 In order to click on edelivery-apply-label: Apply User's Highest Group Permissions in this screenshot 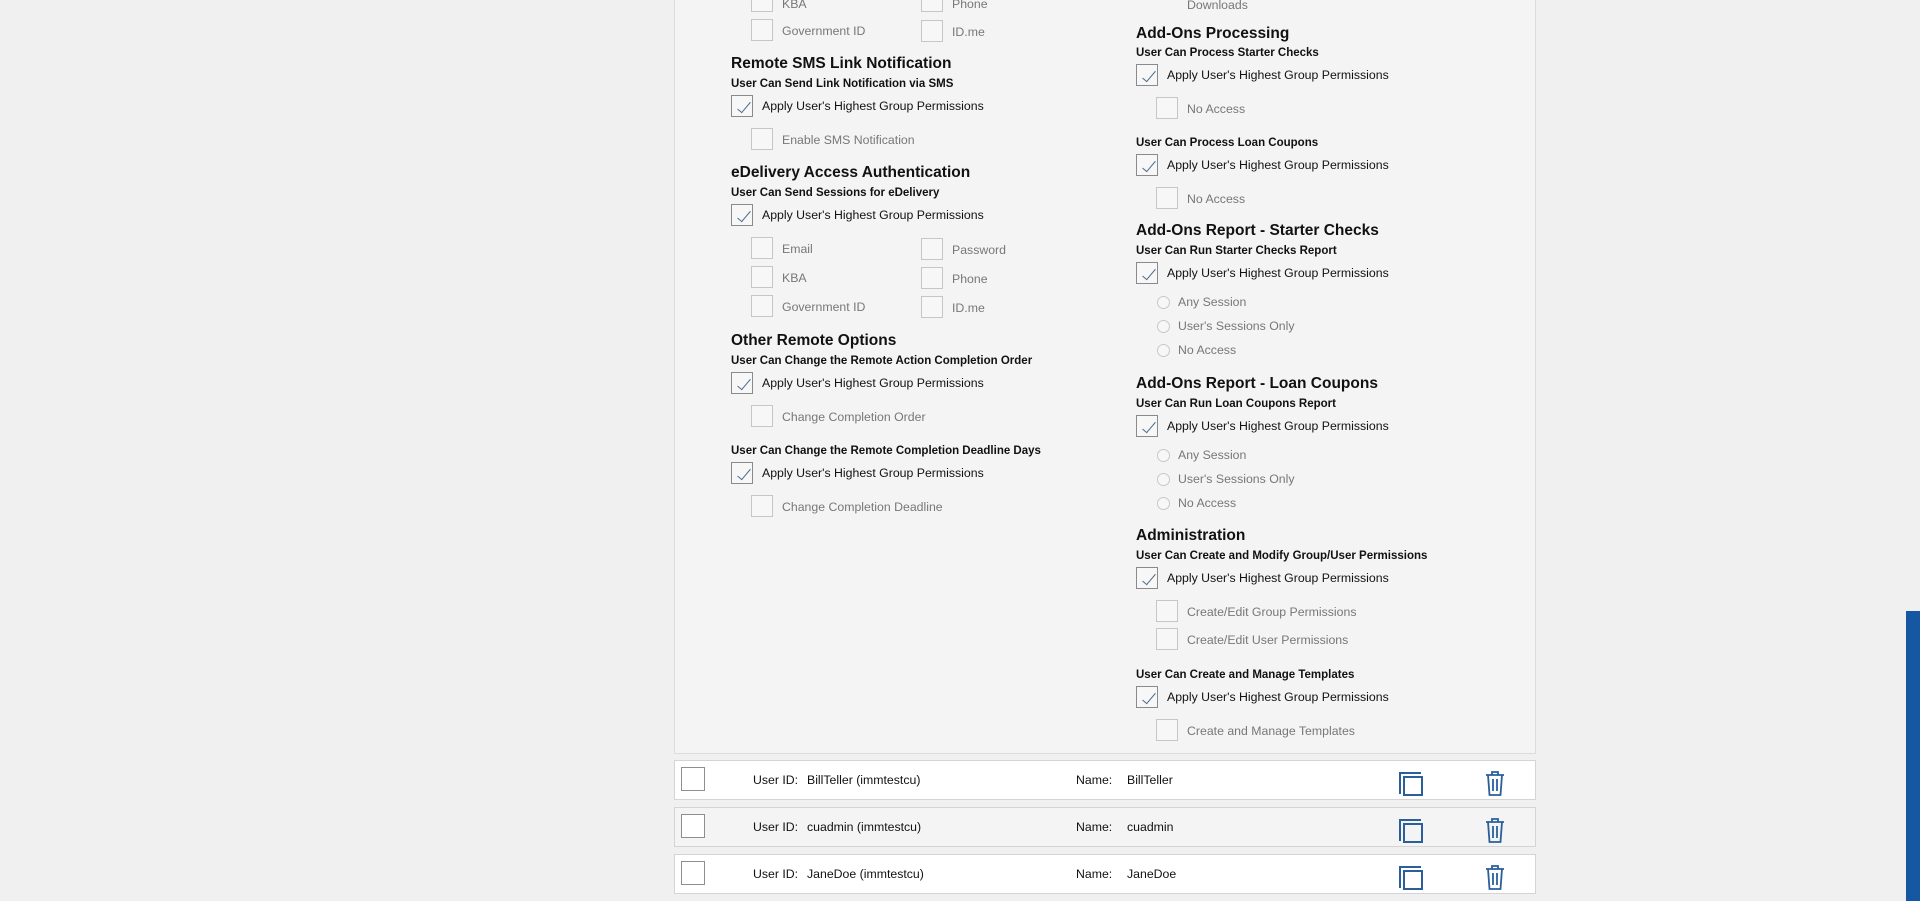, I will do `click(873, 215)`.